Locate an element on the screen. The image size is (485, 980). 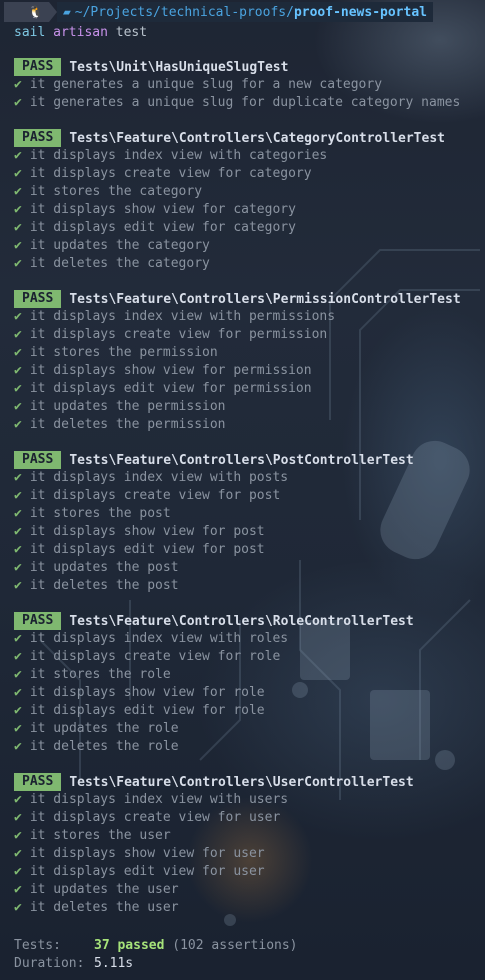
command-artisan: artisan is located at coordinates (80, 32).